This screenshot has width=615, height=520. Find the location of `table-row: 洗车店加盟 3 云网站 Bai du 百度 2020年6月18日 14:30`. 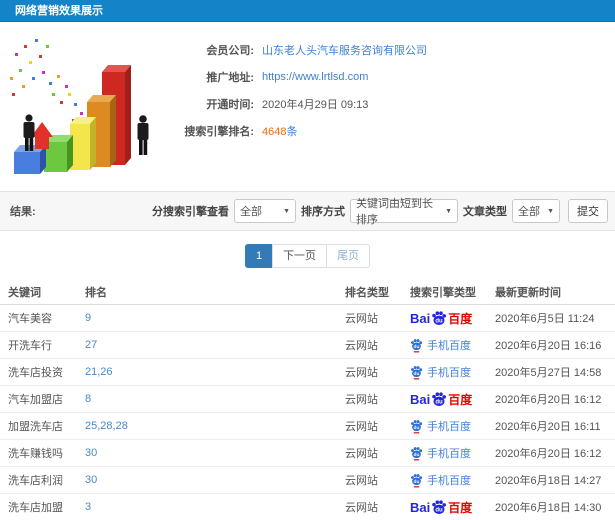

table-row: 洗车店加盟 3 云网站 Bai du 百度 2020年6月18日 14:30 is located at coordinates (307, 507).